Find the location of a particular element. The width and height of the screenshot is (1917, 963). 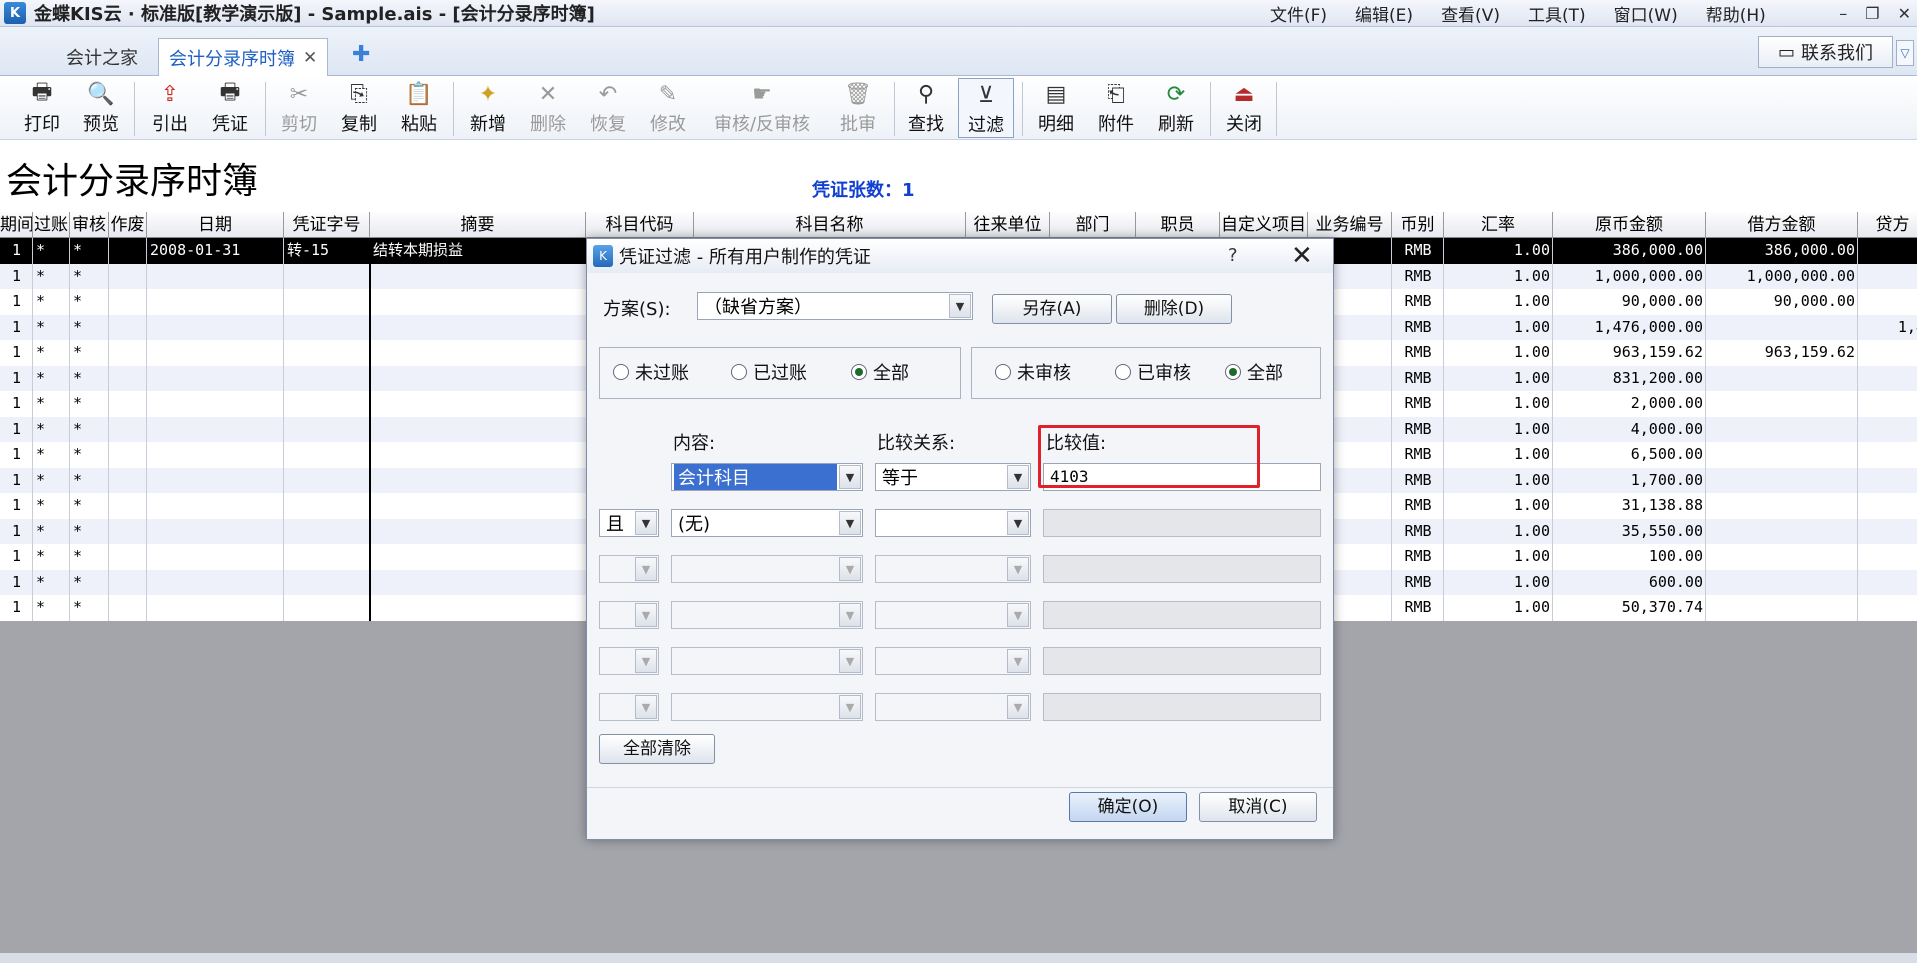

preview-button: 🔍 预览 is located at coordinates (101, 108).